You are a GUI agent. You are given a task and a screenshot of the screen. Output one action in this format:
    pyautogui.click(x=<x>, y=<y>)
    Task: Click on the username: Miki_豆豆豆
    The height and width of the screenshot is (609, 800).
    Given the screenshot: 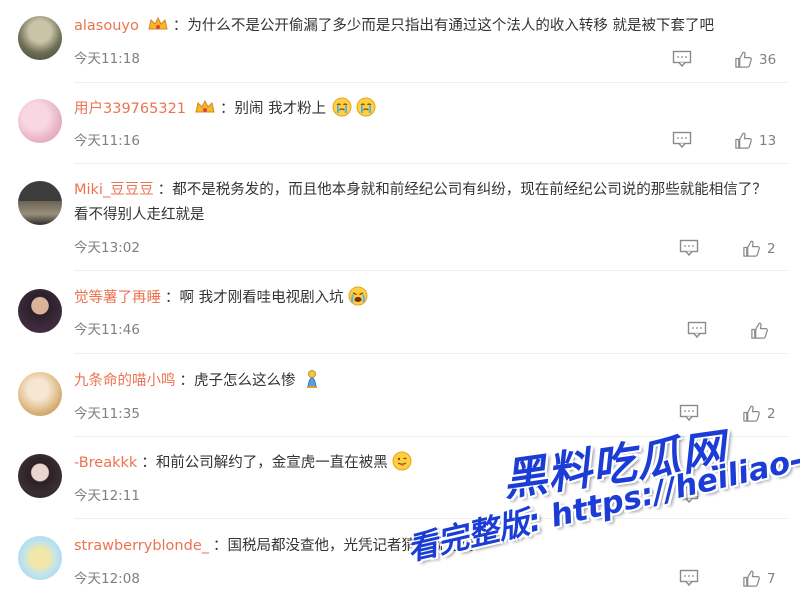 What is the action you would take?
    pyautogui.click(x=114, y=190)
    